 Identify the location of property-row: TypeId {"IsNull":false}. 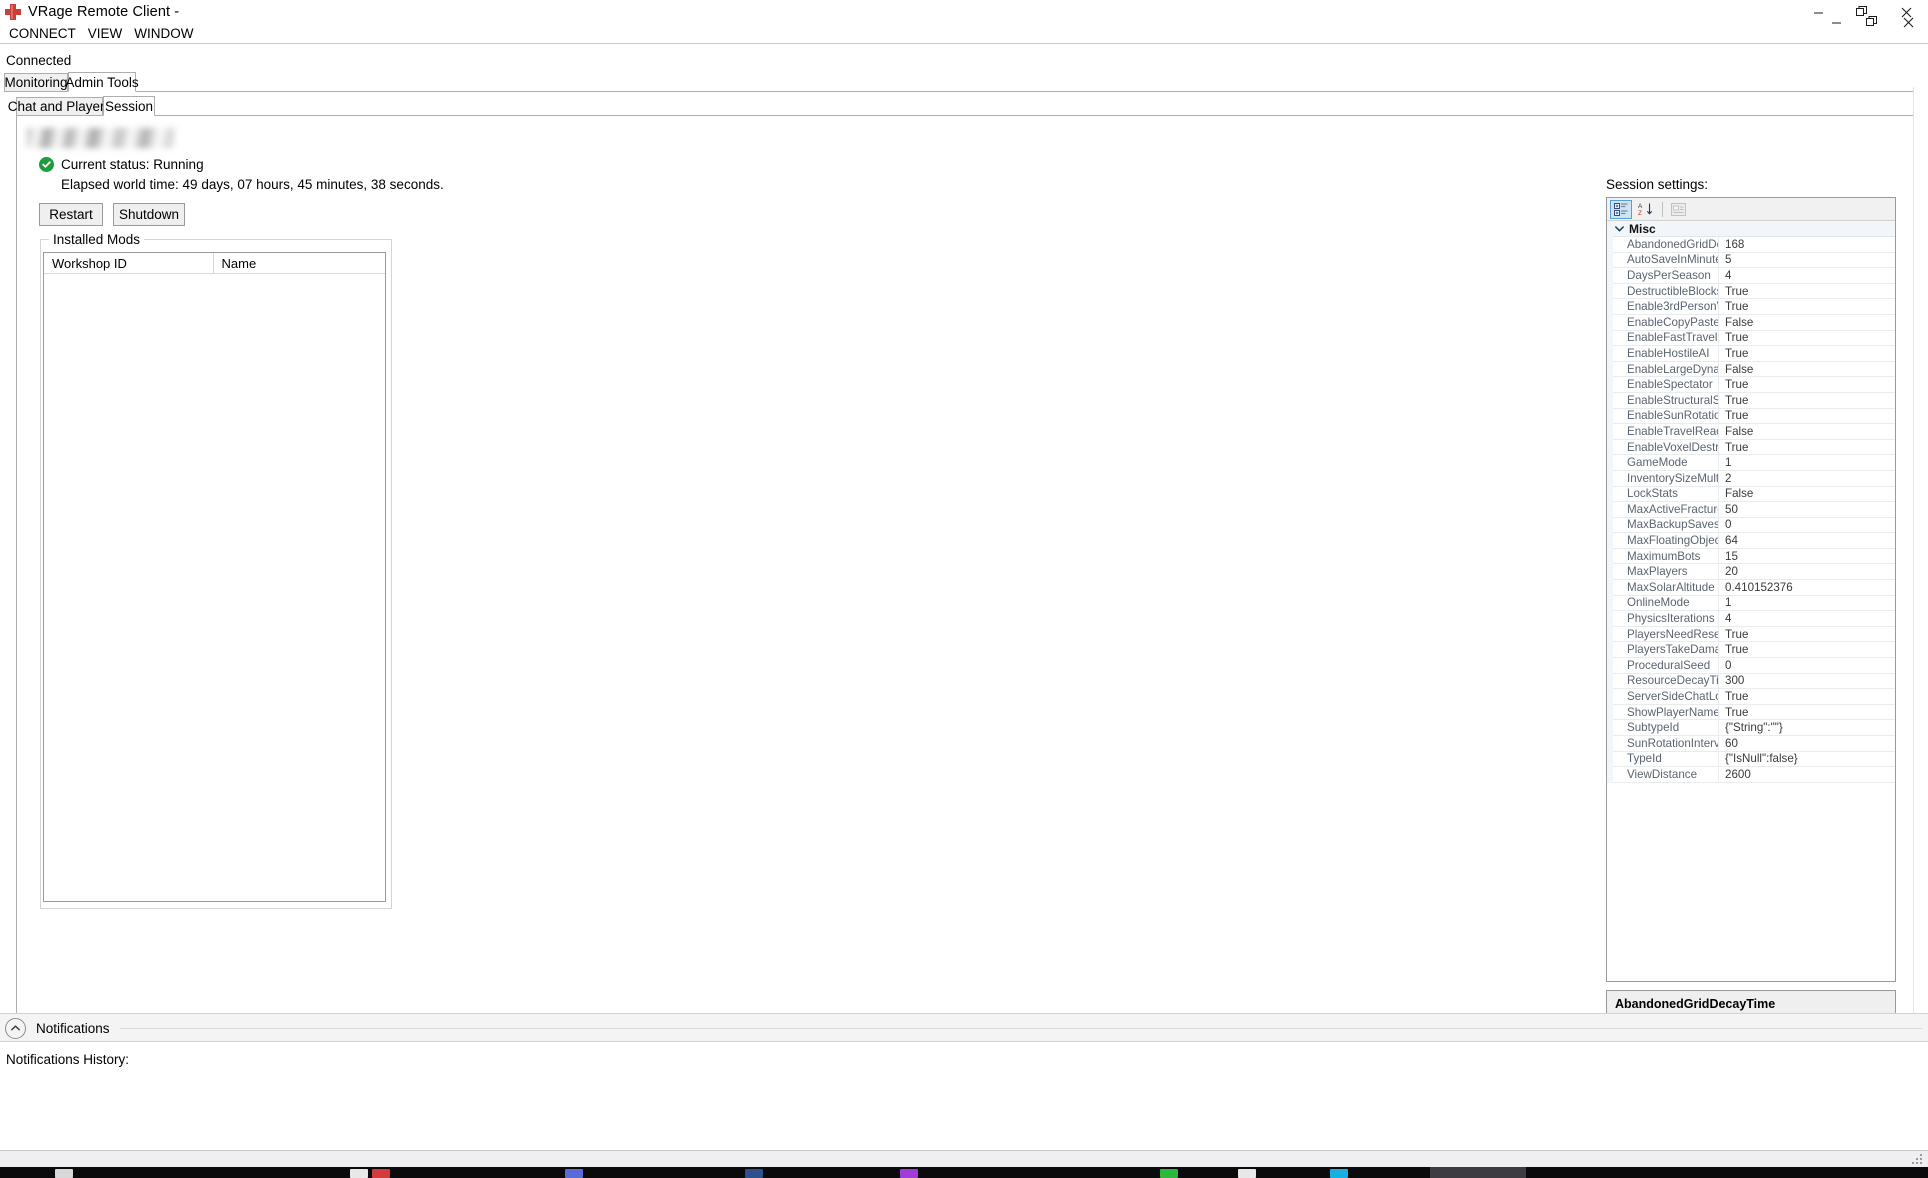
(1751, 759).